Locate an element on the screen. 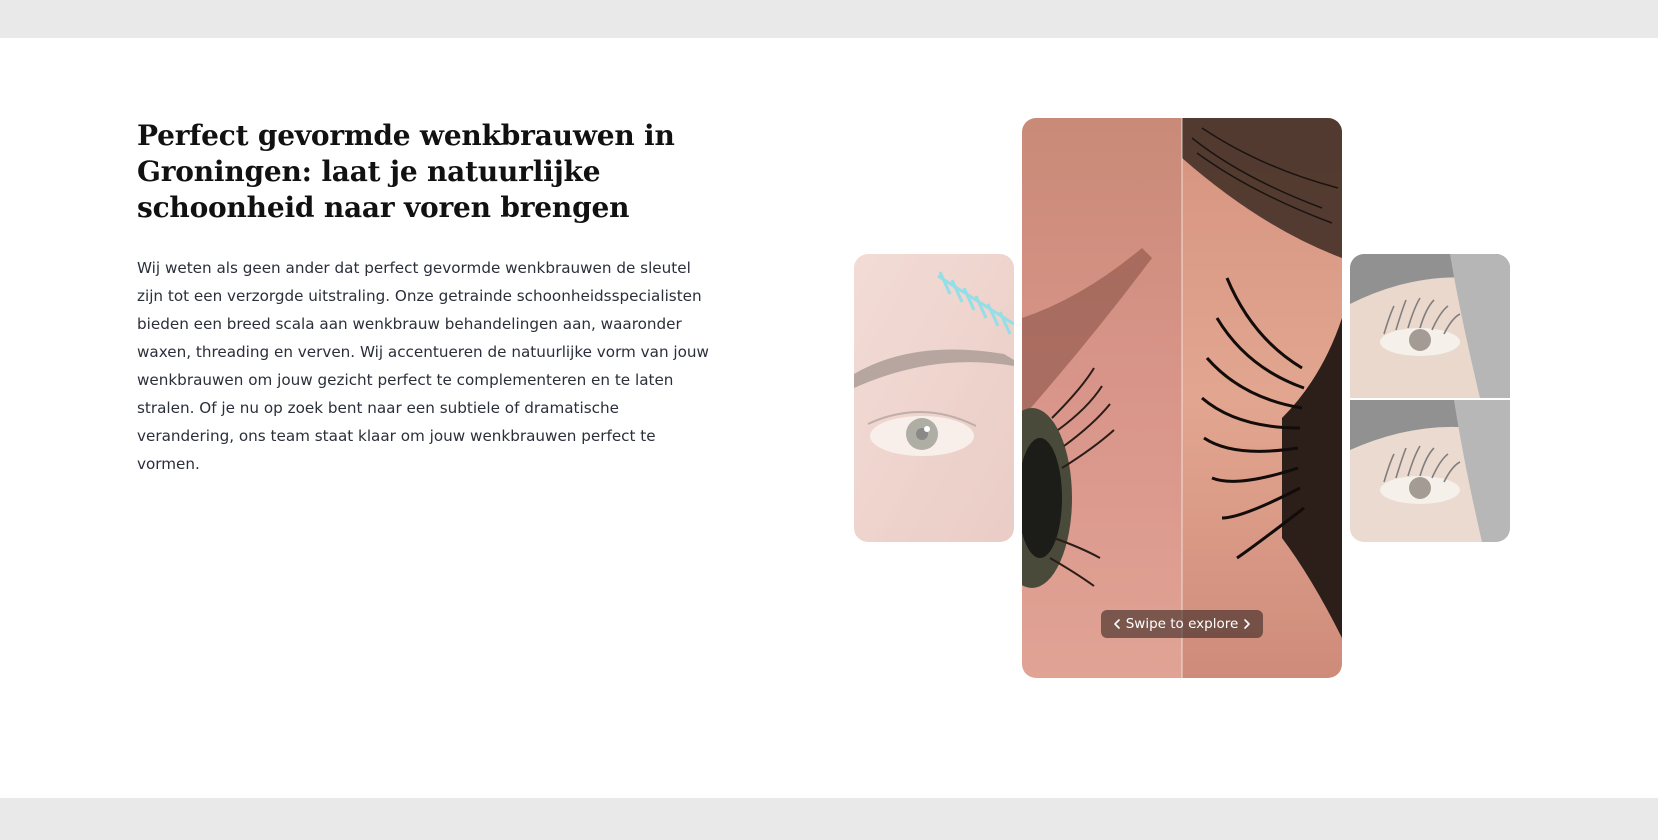 The height and width of the screenshot is (840, 1658). swipe-hint-label: Swipe to explore is located at coordinates (1182, 624).